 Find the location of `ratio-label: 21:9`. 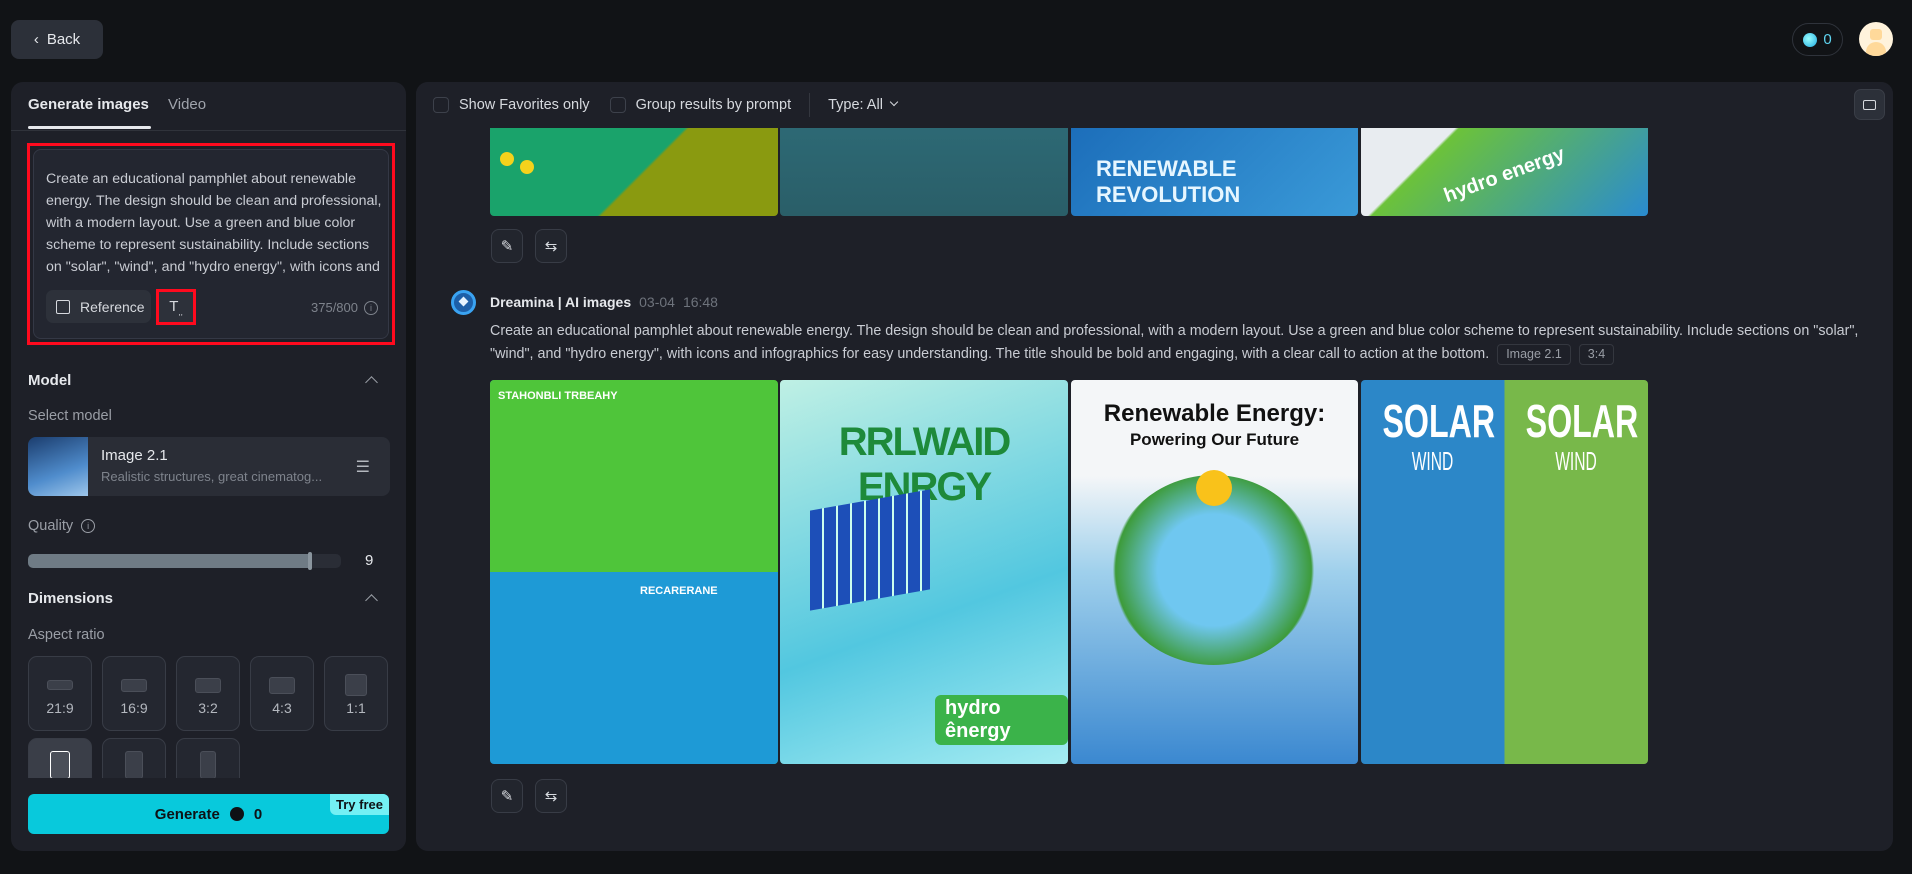

ratio-label: 21:9 is located at coordinates (60, 708).